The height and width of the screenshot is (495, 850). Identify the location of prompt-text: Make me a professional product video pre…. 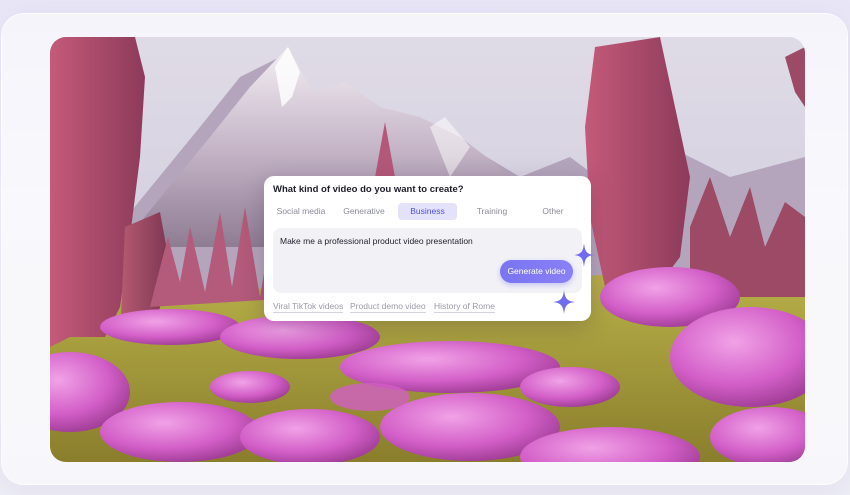
(376, 241).